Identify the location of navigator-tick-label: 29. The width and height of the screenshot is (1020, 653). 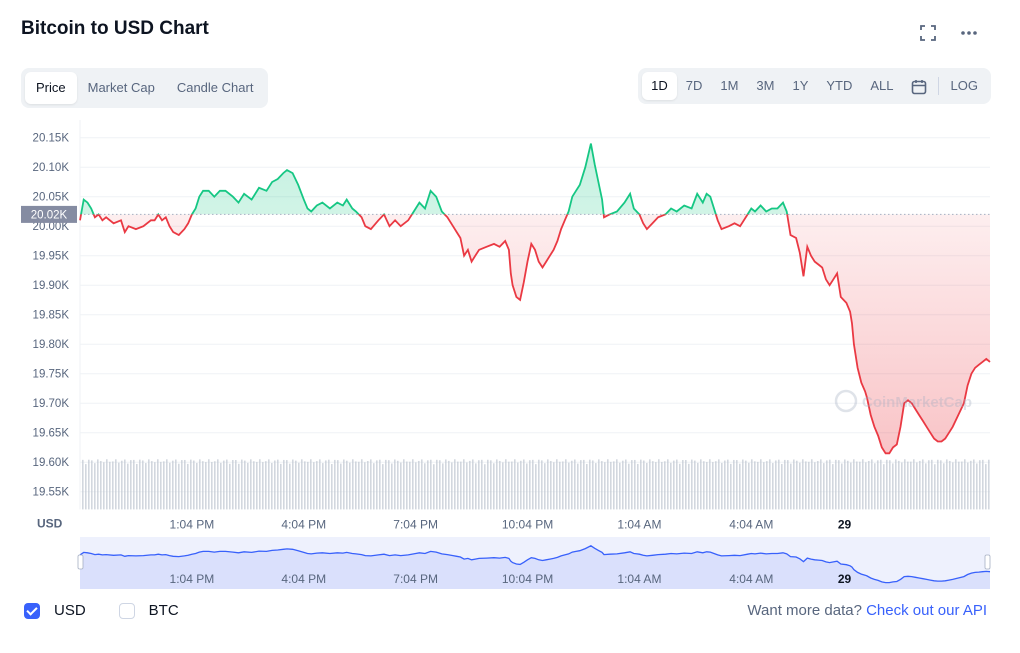
(845, 579).